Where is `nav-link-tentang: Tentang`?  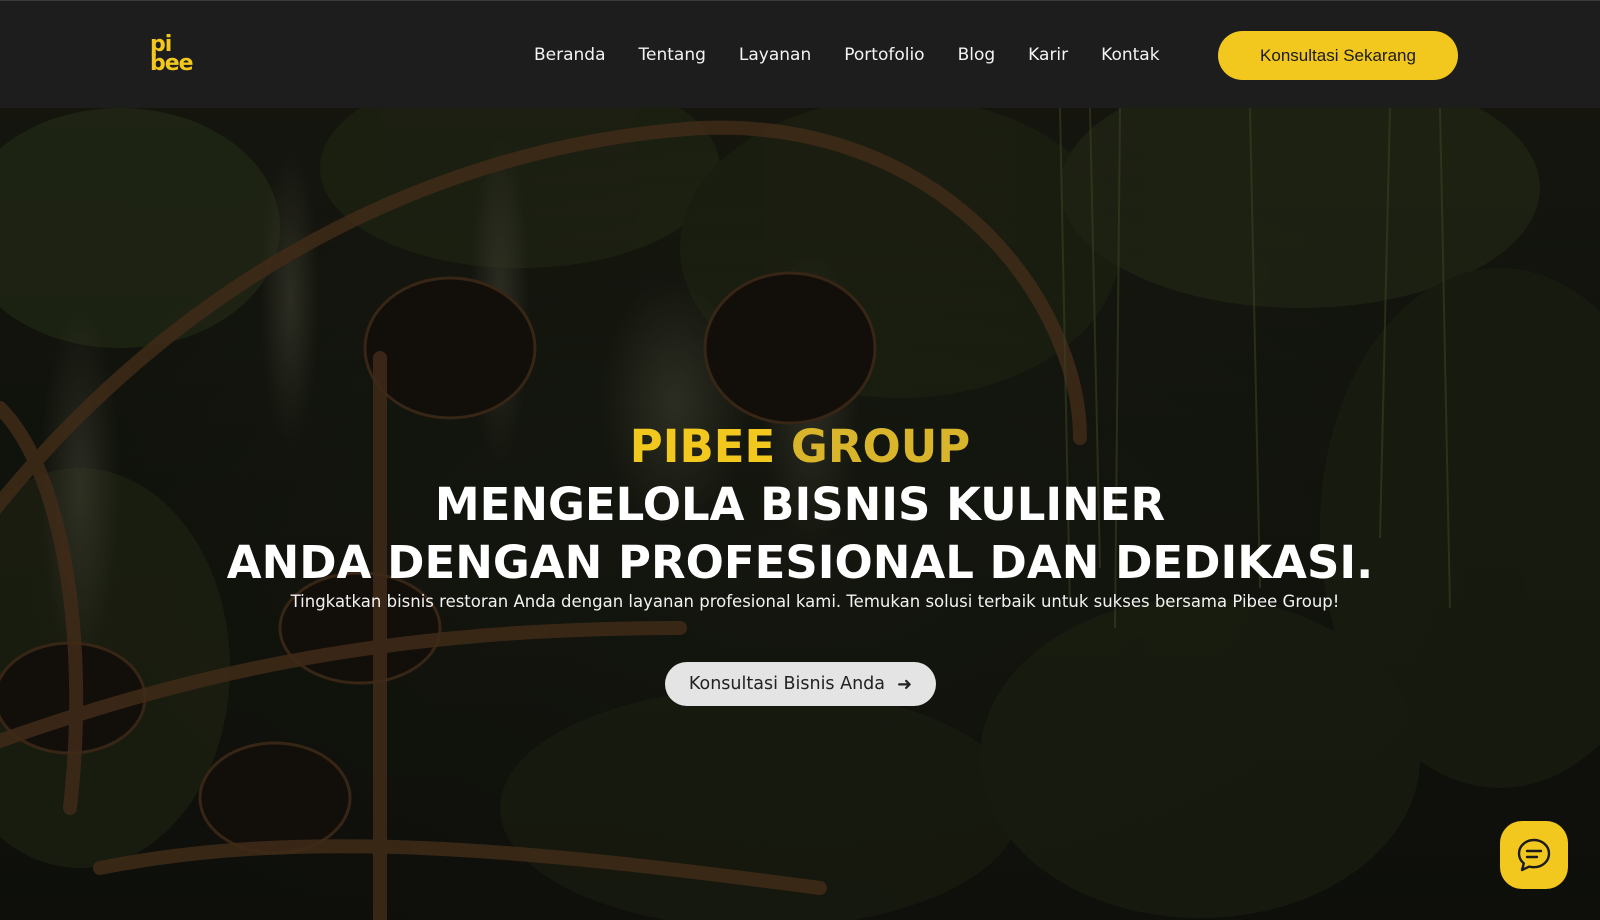
nav-link-tentang: Tentang is located at coordinates (672, 55).